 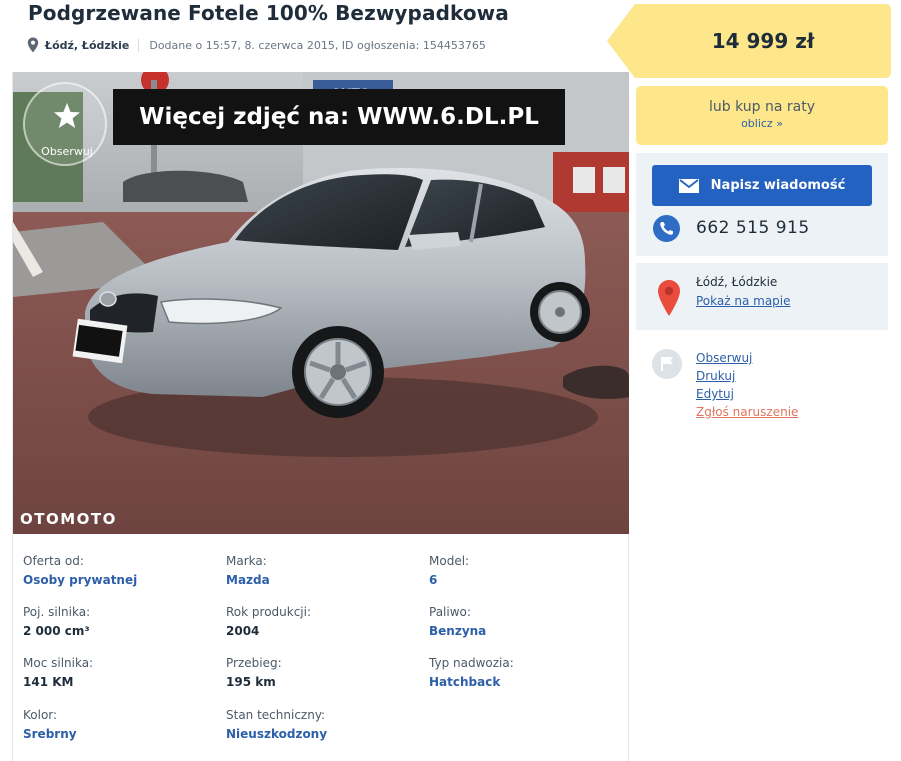 I want to click on param-value: 2 000 cm³, so click(x=56, y=631).